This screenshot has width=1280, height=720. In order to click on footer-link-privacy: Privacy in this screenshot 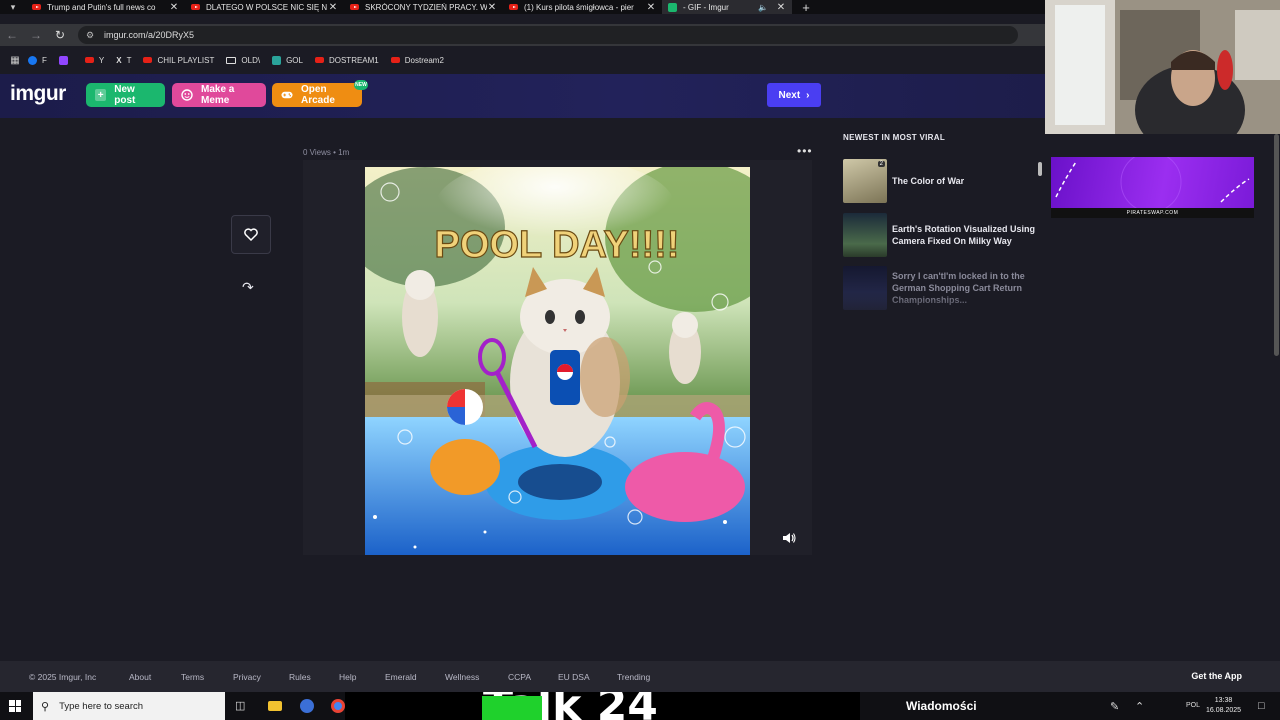, I will do `click(247, 677)`.